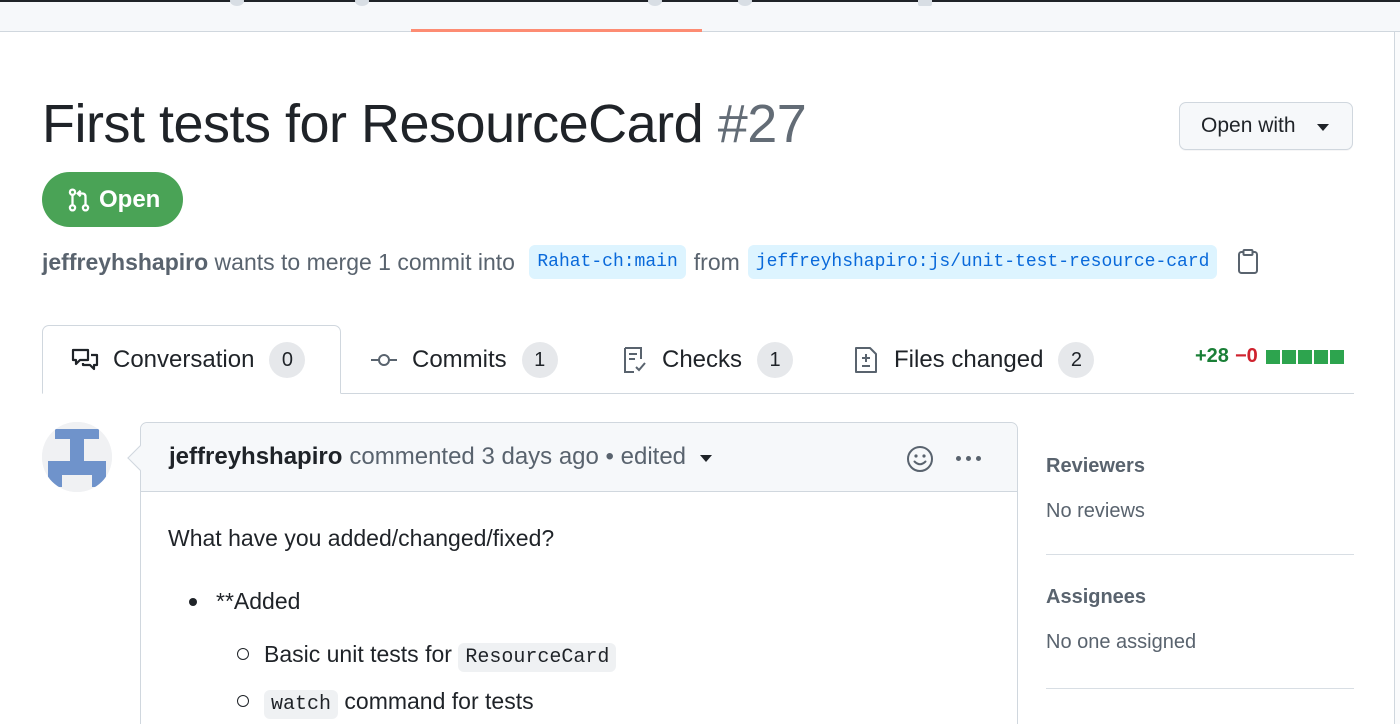 Image resolution: width=1400 pixels, height=724 pixels. What do you see at coordinates (539, 457) in the screenshot?
I see `comment-timestamp: 3 days ago` at bounding box center [539, 457].